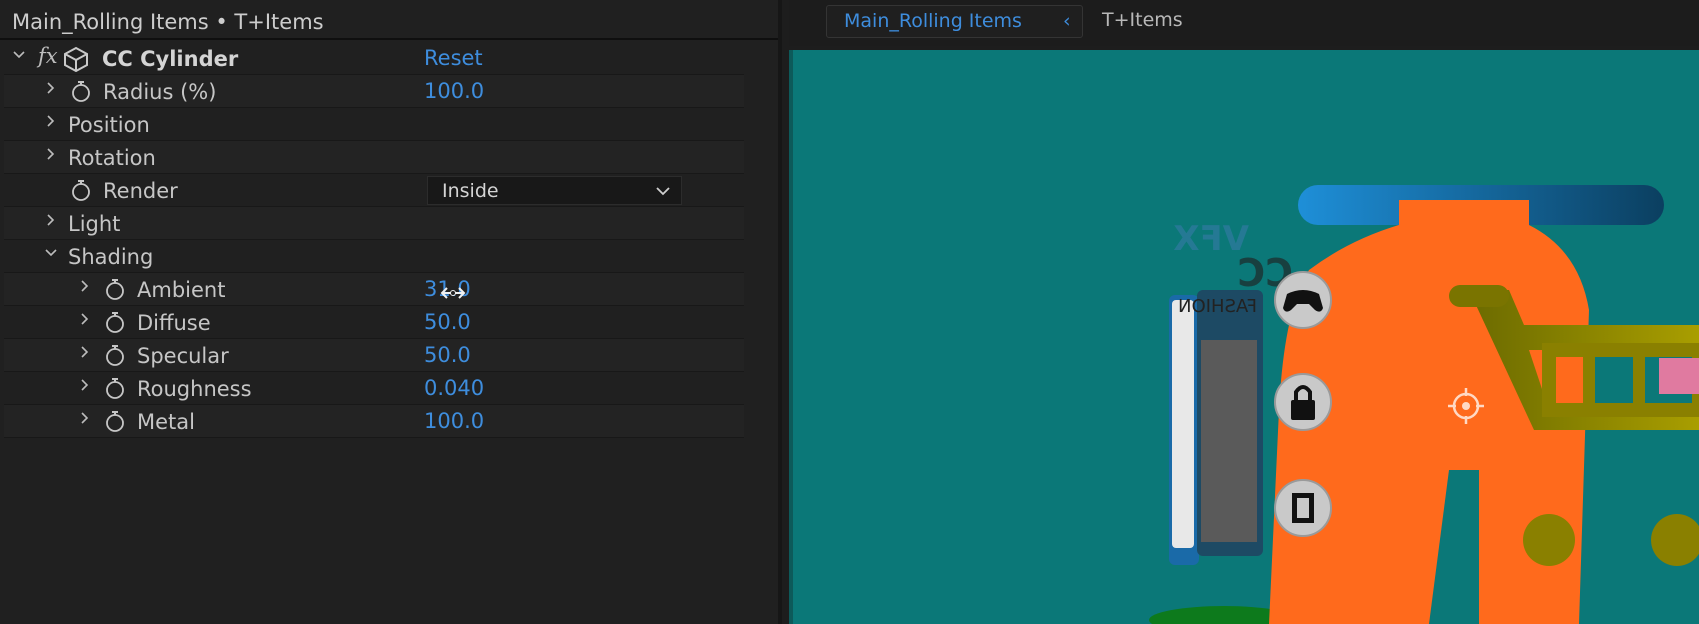 The width and height of the screenshot is (1699, 624). What do you see at coordinates (374, 421) in the screenshot?
I see `property-row-metal: Metal 100.0` at bounding box center [374, 421].